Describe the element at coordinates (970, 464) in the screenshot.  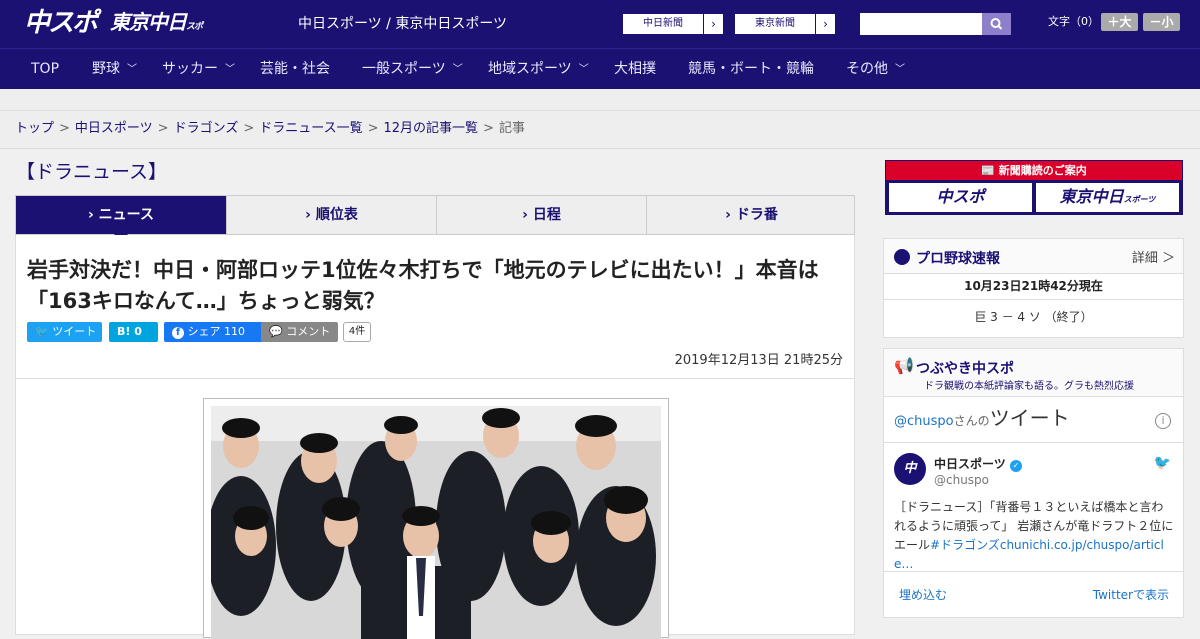
I see `tweet-account-name-text: 中日スポーツ` at that location.